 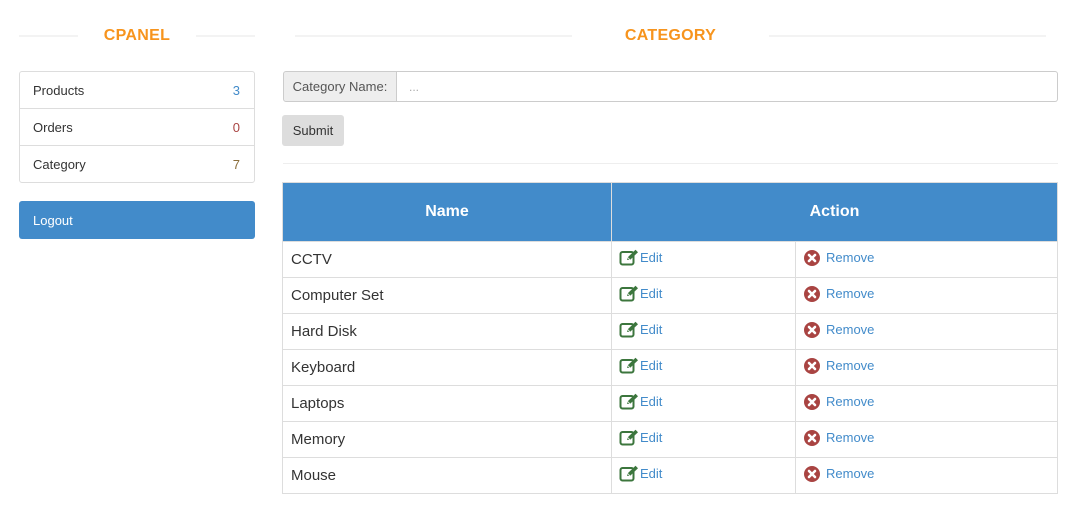 What do you see at coordinates (670, 163) in the screenshot?
I see `divider` at bounding box center [670, 163].